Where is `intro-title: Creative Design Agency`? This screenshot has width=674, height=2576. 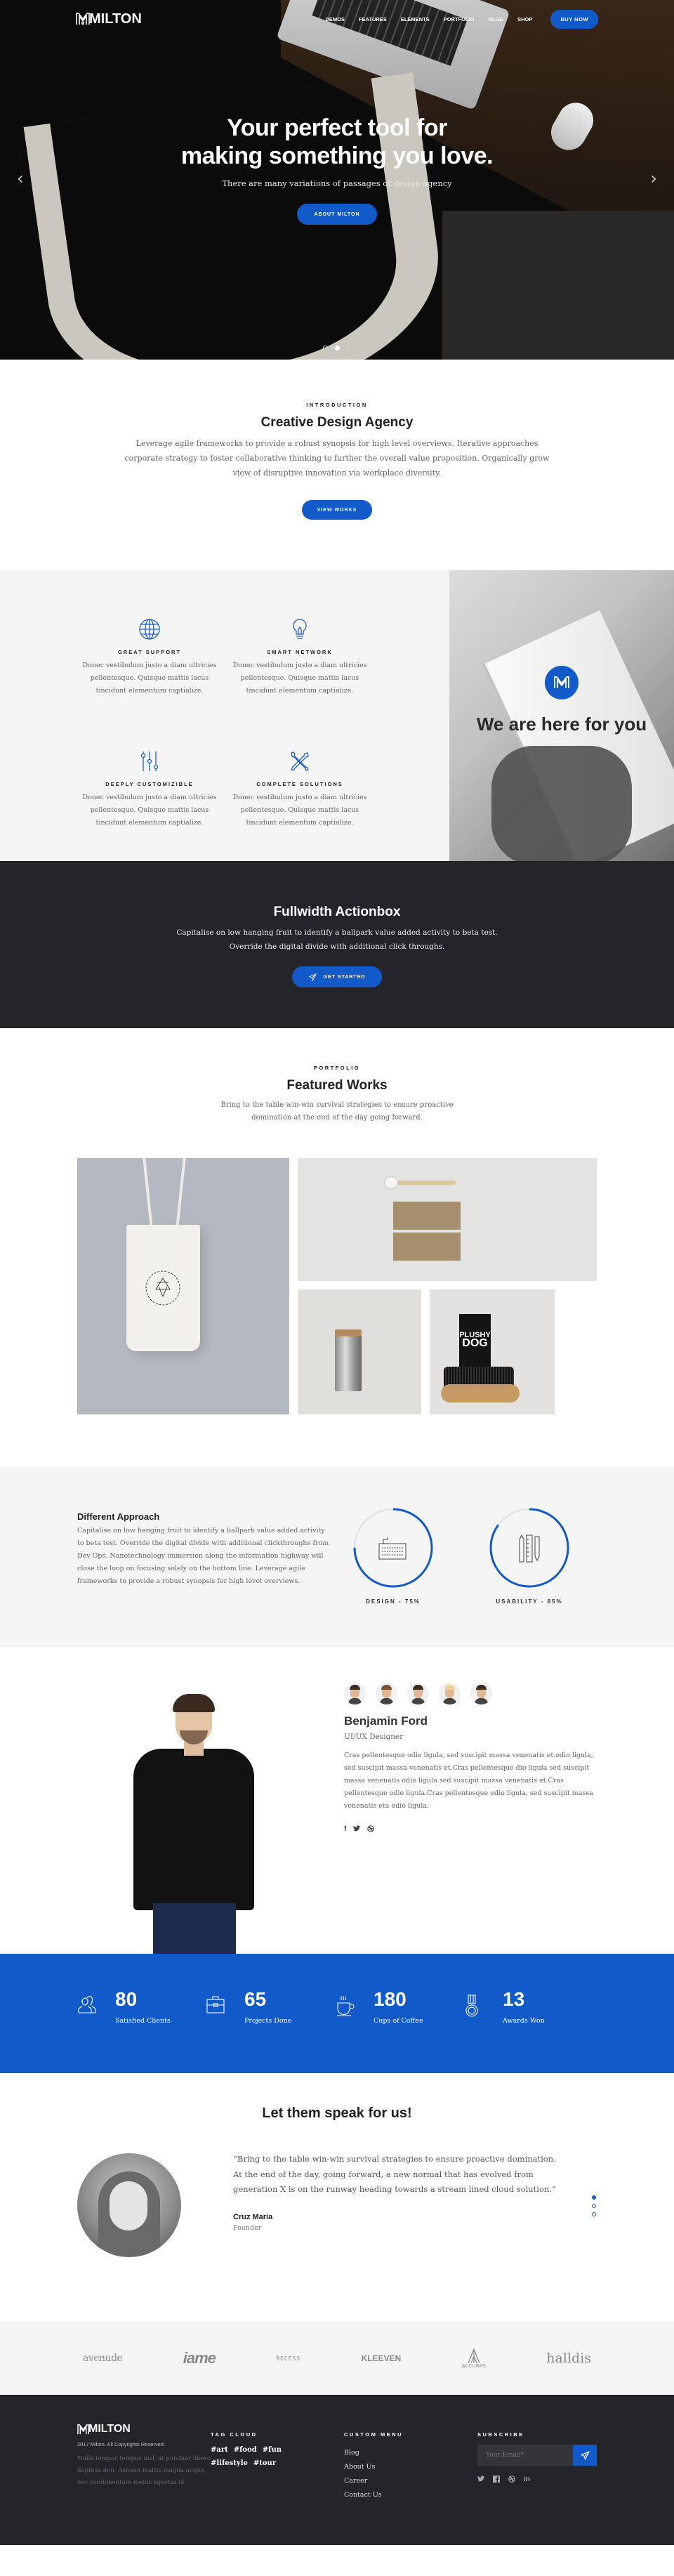
intro-title: Creative Design Agency is located at coordinates (337, 422).